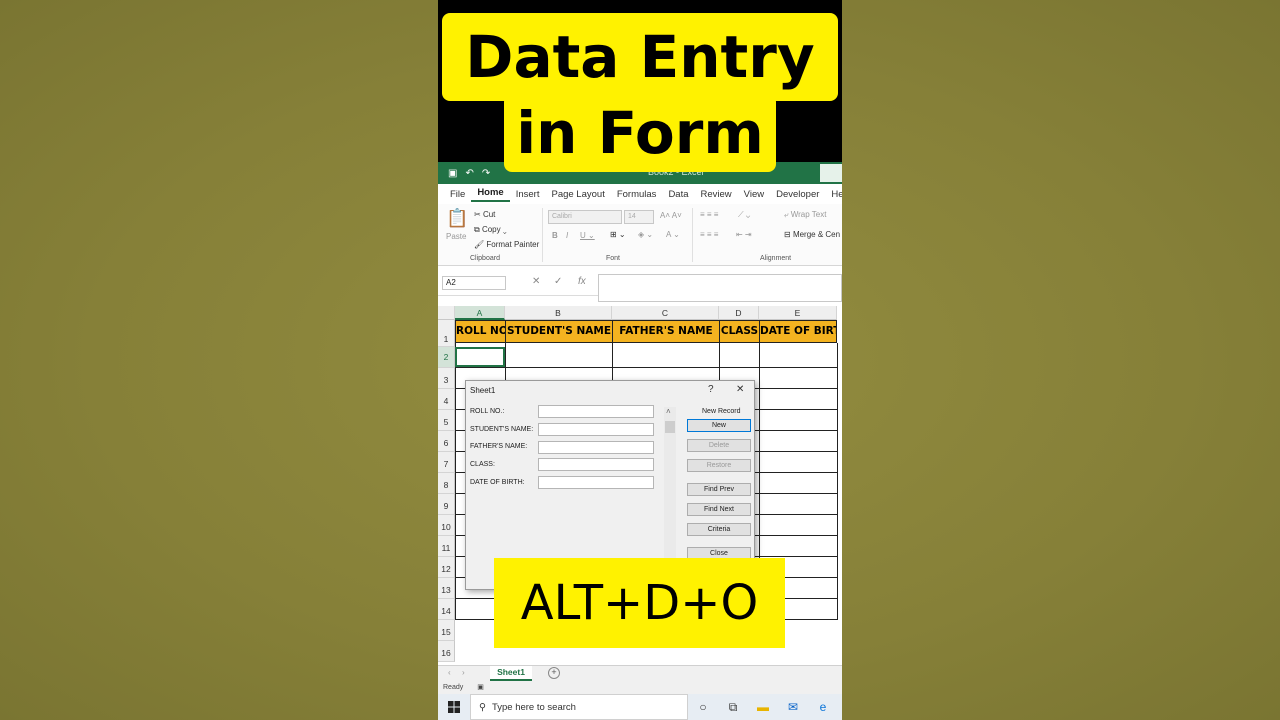 This screenshot has width=1280, height=720. I want to click on merge-center-button: ⊟ Merge & Cen, so click(812, 234).